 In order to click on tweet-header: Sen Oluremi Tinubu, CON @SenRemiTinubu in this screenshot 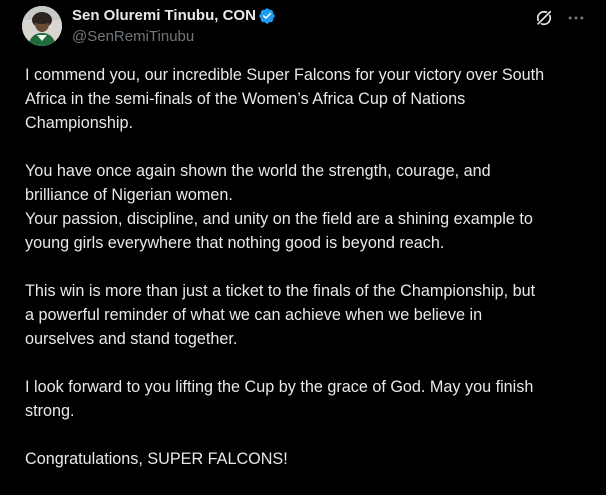, I will do `click(304, 26)`.